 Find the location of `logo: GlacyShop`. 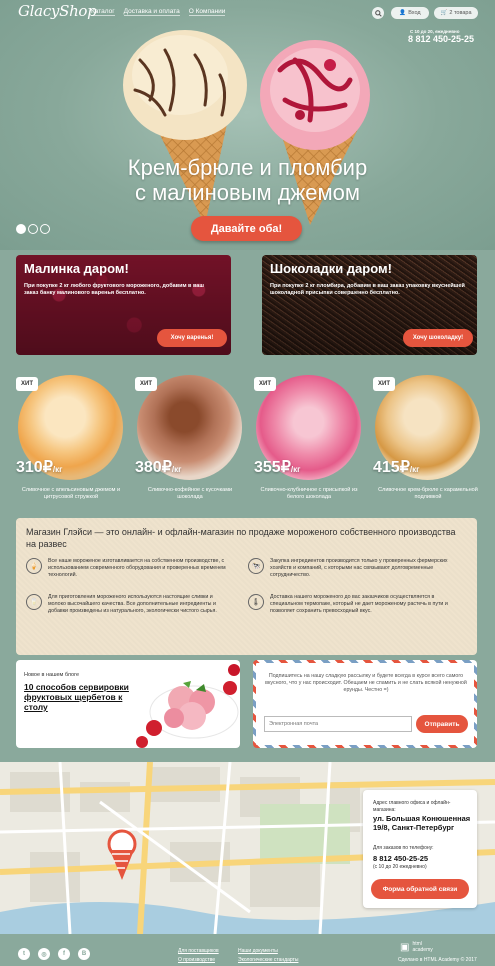

logo: GlacyShop is located at coordinates (57, 11).